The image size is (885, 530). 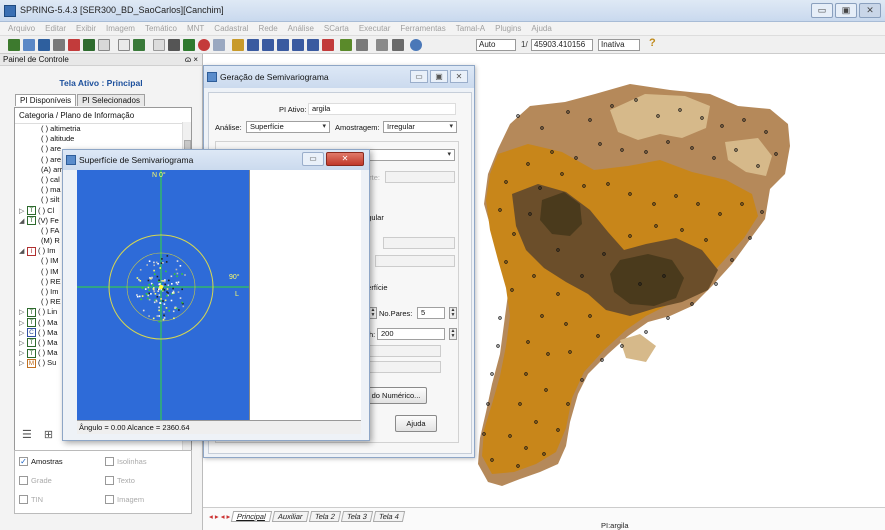 I want to click on ajuda-button: Ajuda, so click(x=416, y=423).